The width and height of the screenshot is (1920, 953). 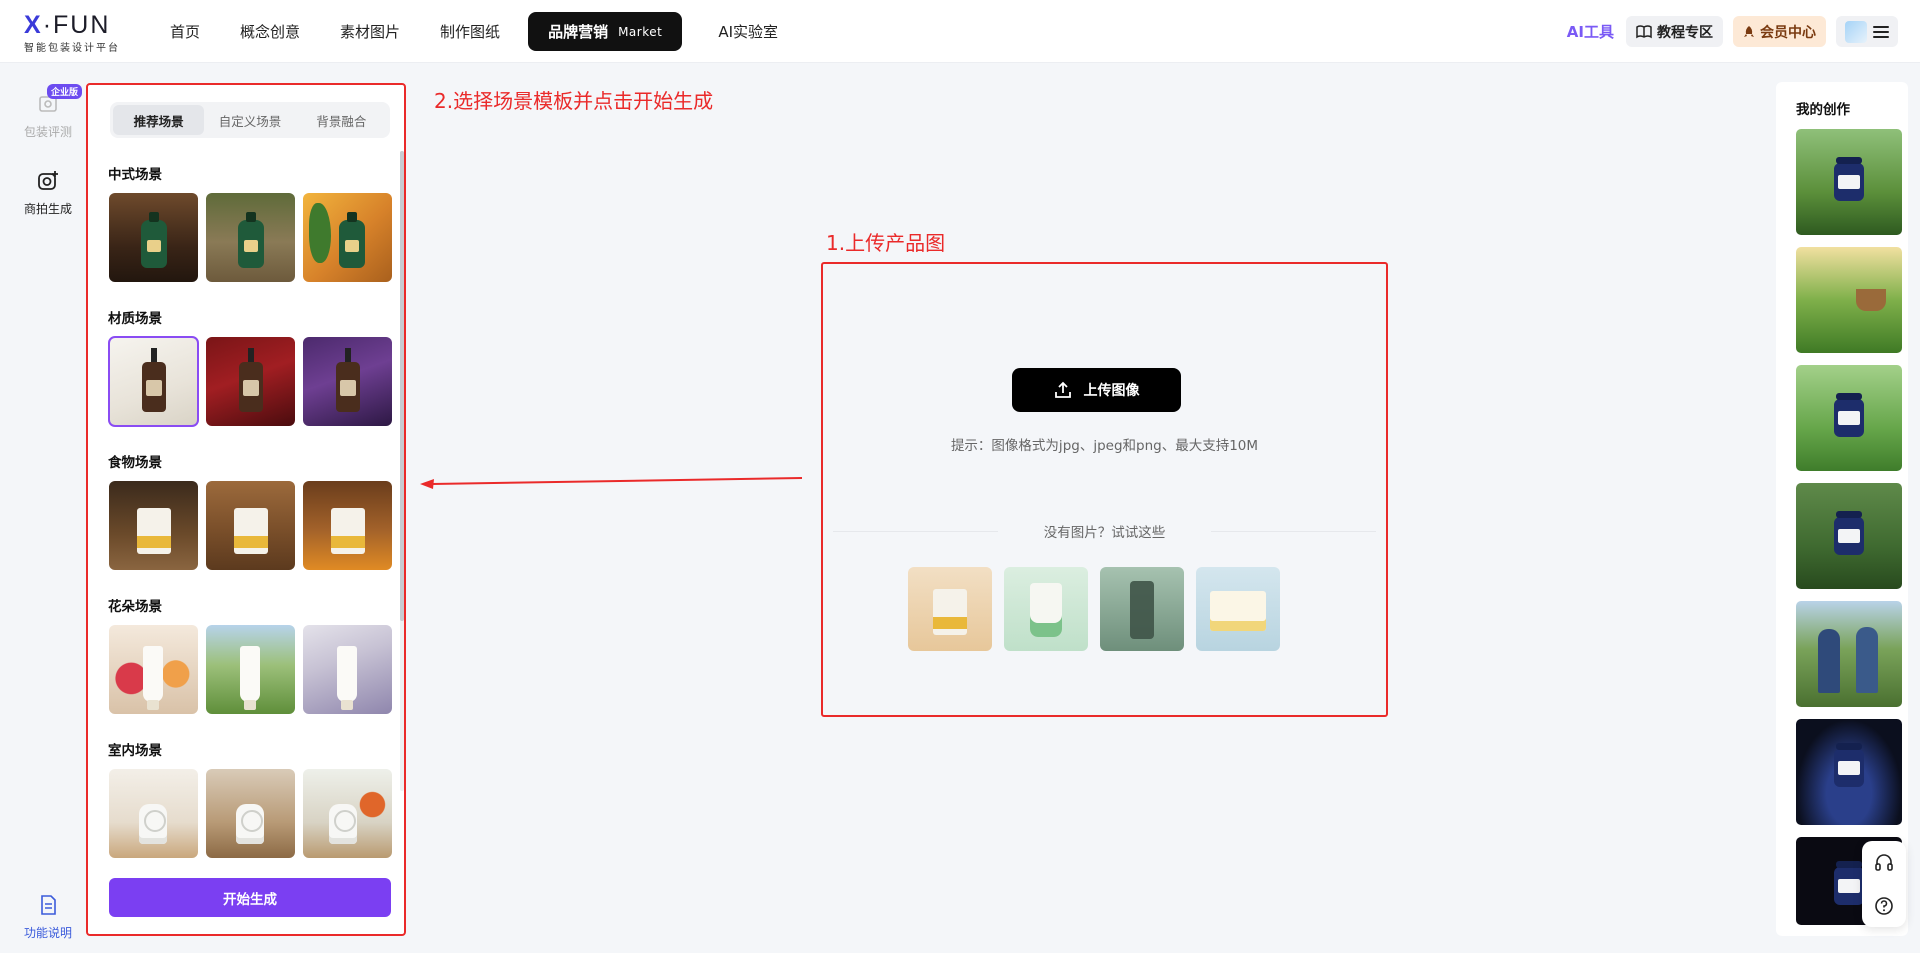 What do you see at coordinates (135, 607) in the screenshot?
I see `section-title-flower: 花朵场景` at bounding box center [135, 607].